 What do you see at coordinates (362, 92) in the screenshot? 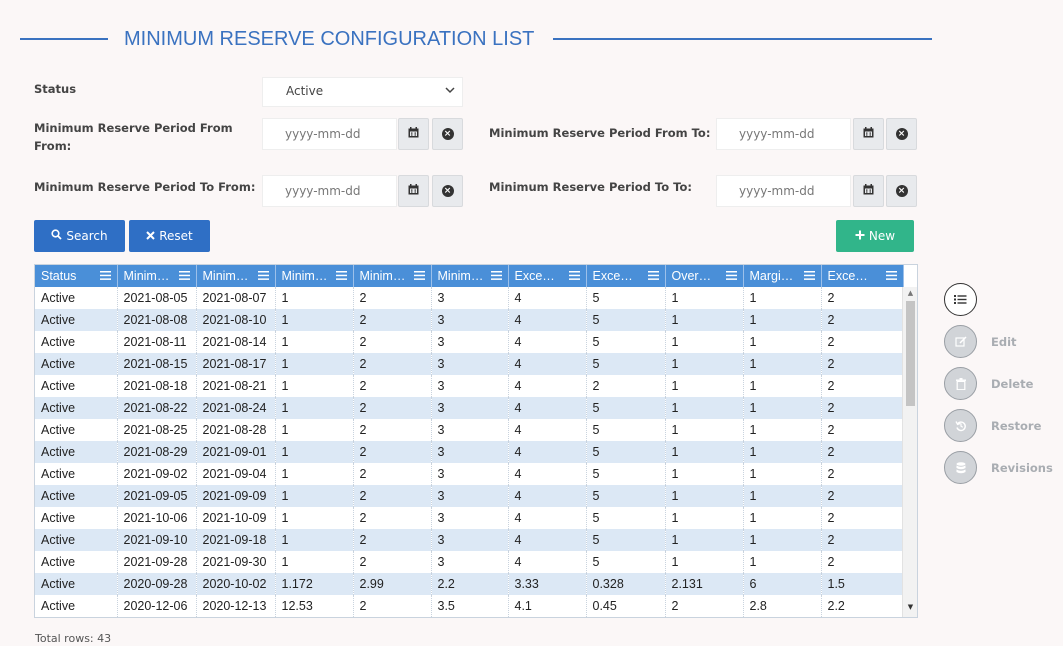
I see `status-select: Active` at bounding box center [362, 92].